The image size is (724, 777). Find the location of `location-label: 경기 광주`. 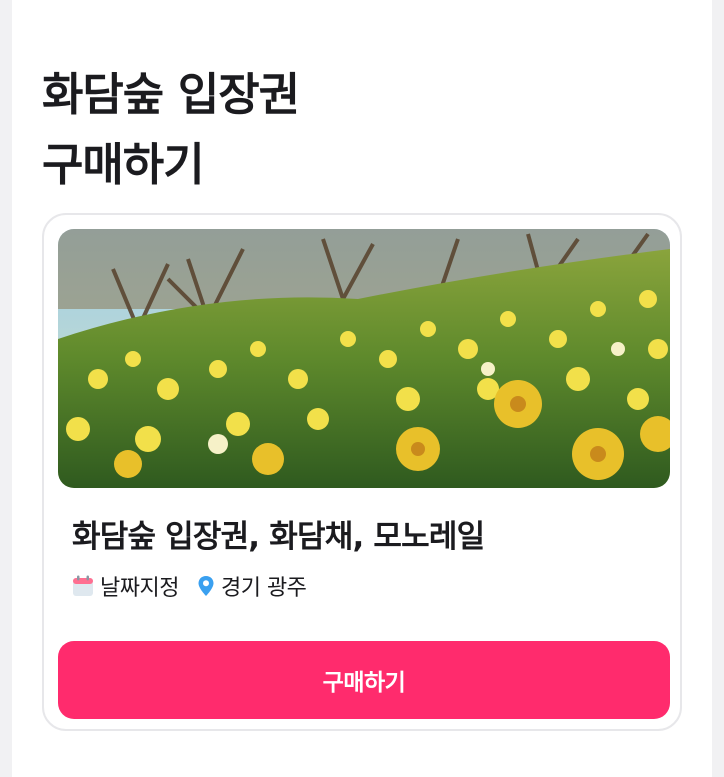

location-label: 경기 광주 is located at coordinates (263, 588).